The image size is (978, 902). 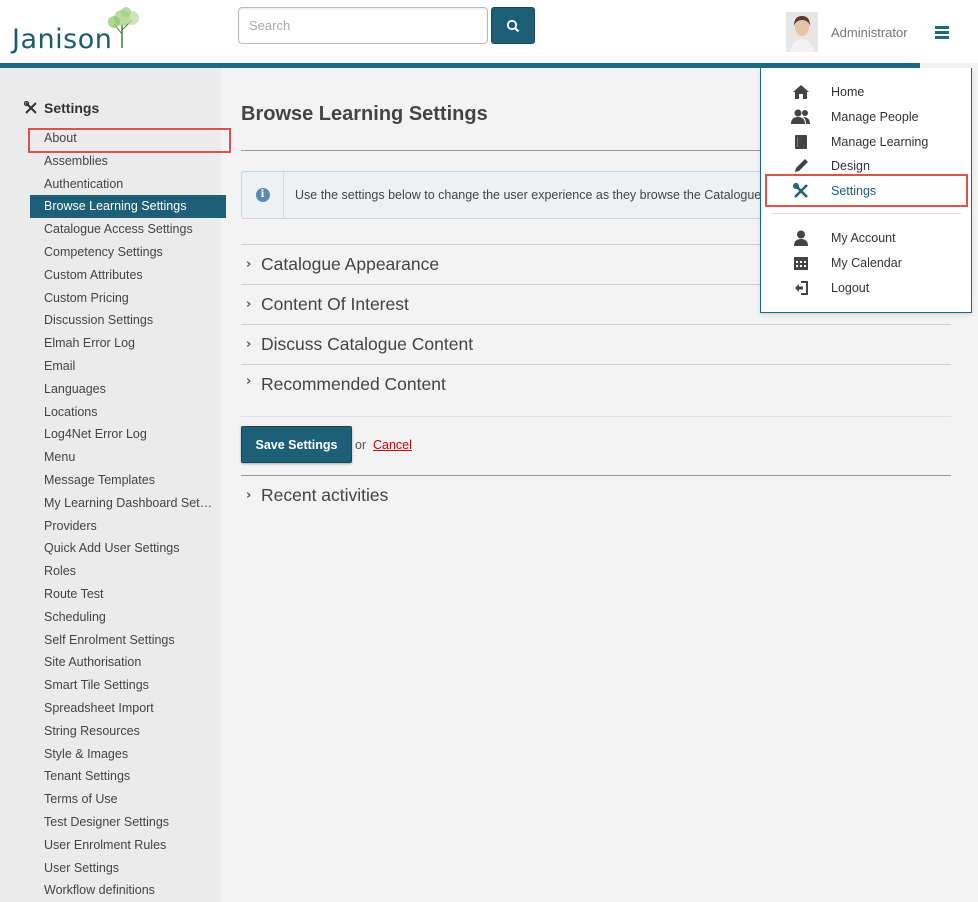 I want to click on logo-text: Janison, so click(x=62, y=39).